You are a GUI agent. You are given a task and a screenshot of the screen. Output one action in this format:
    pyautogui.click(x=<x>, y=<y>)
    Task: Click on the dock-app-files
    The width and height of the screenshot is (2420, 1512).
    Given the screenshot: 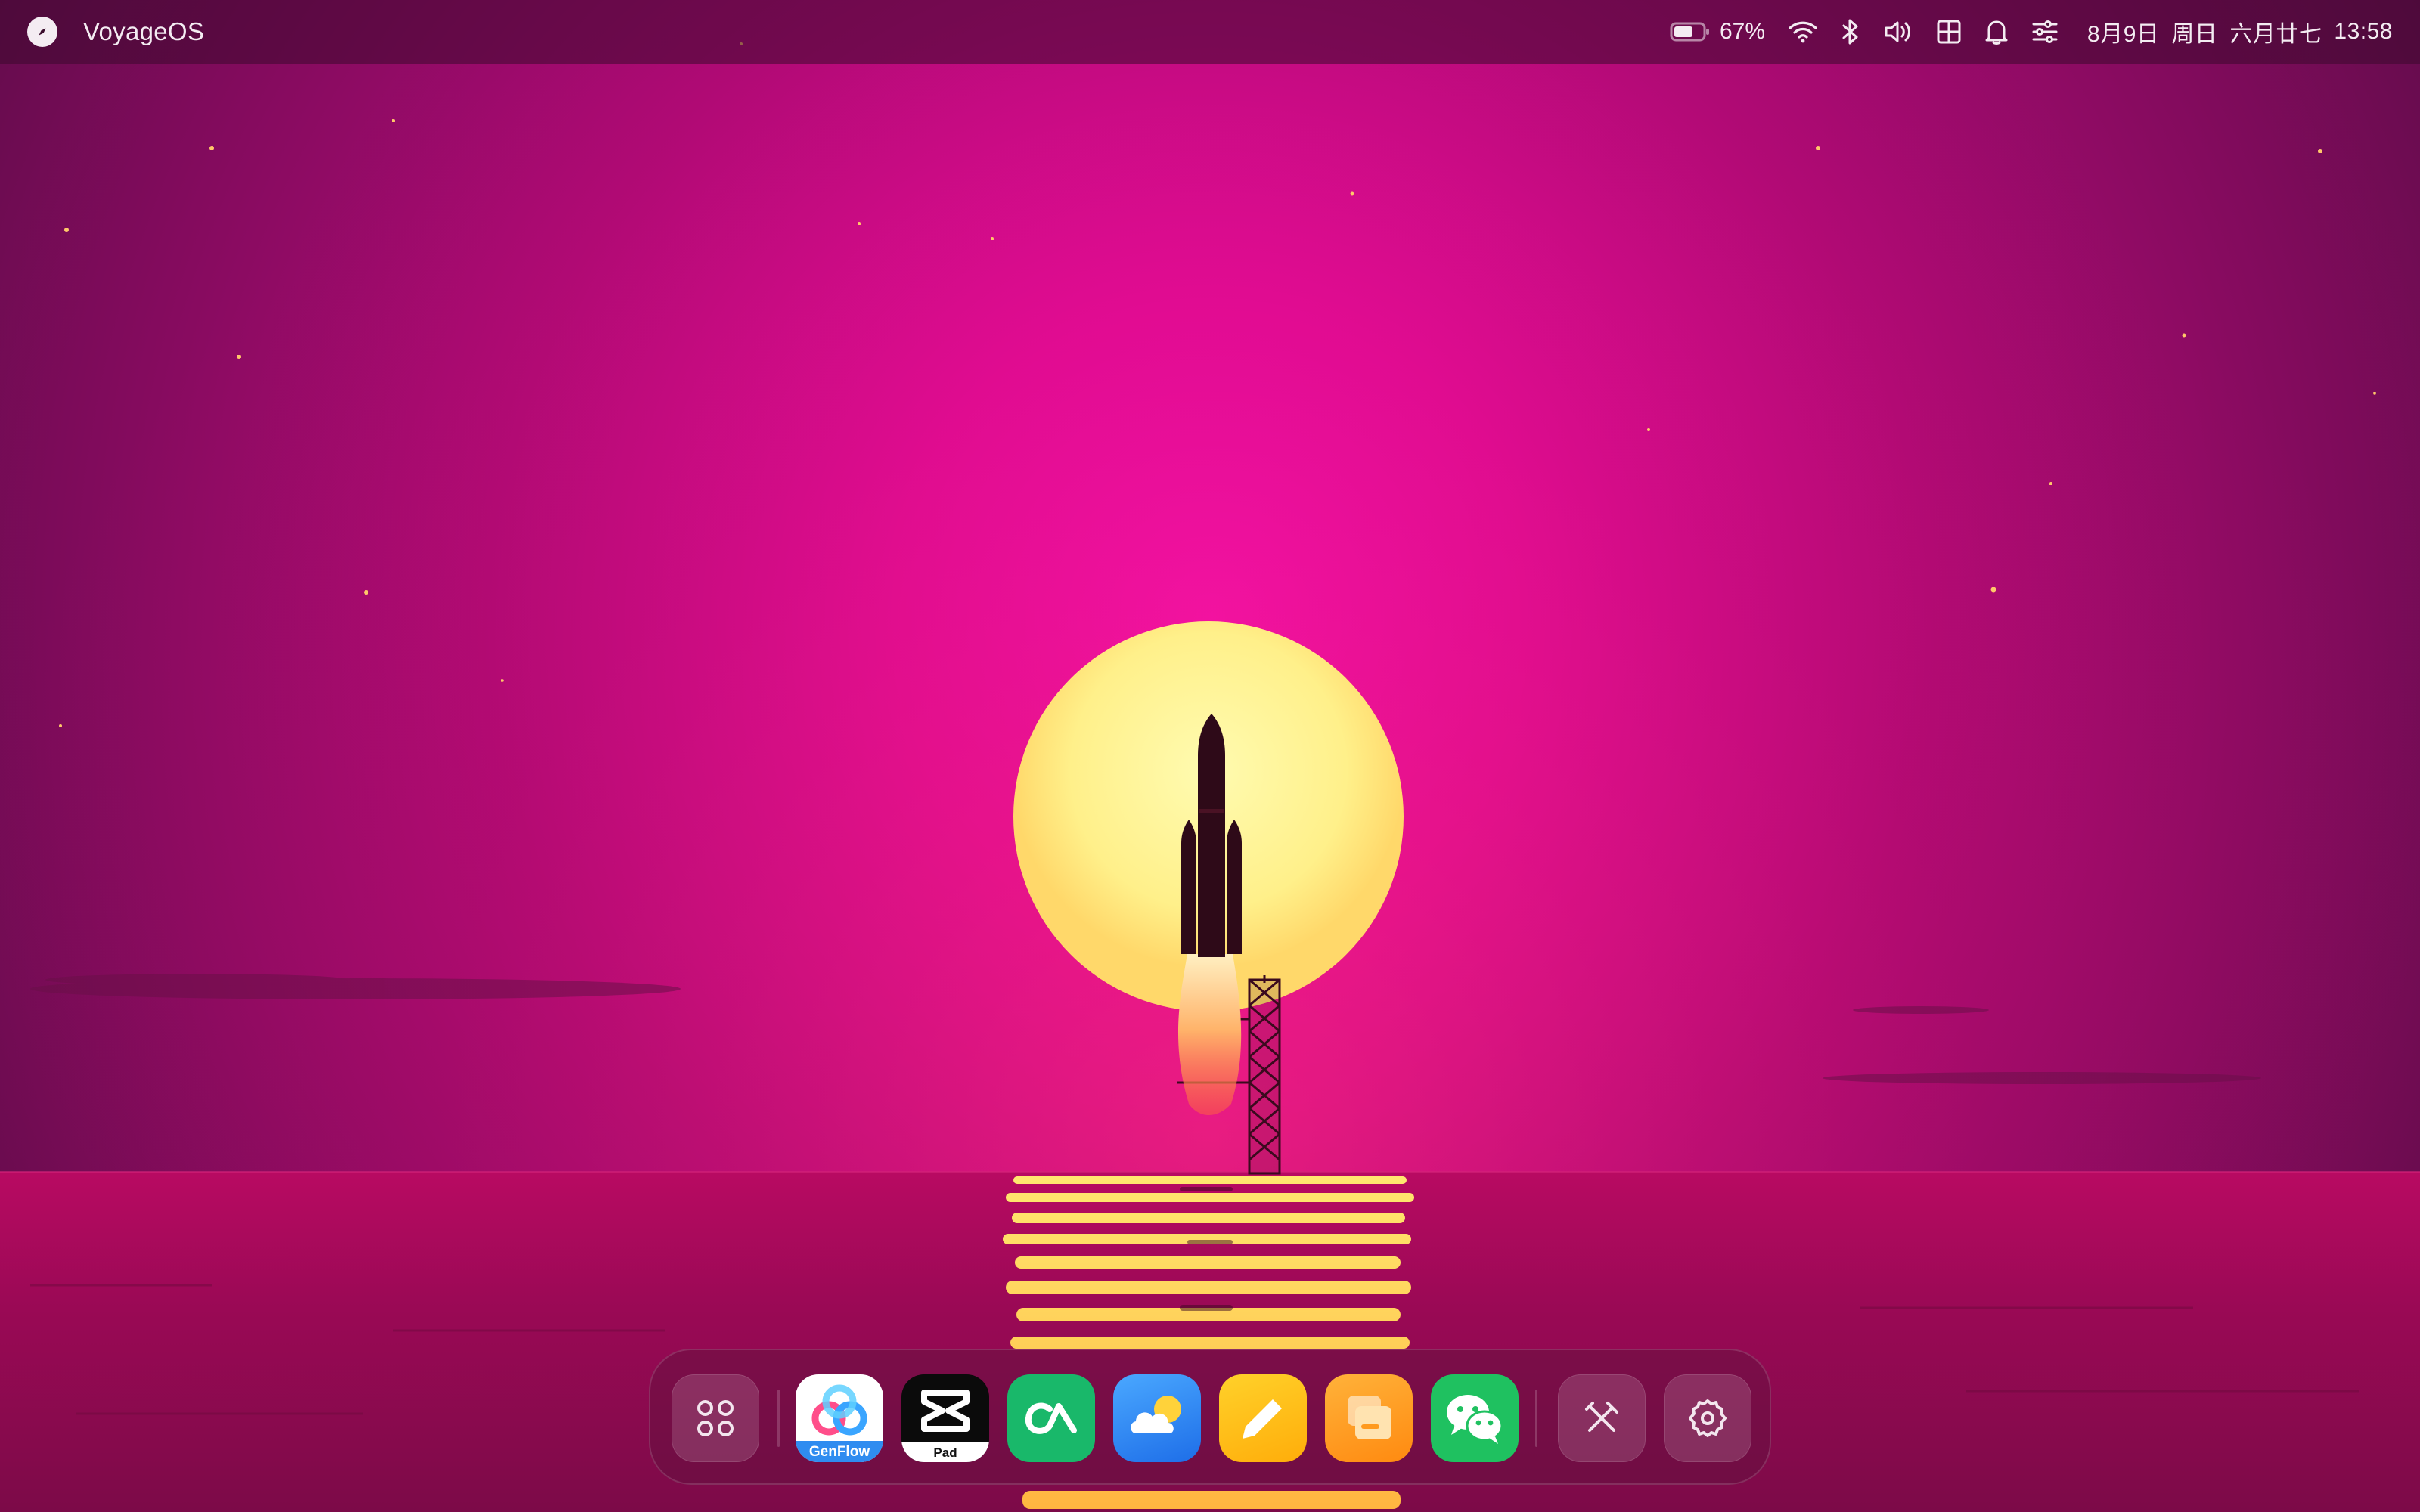 What is the action you would take?
    pyautogui.click(x=1369, y=1418)
    